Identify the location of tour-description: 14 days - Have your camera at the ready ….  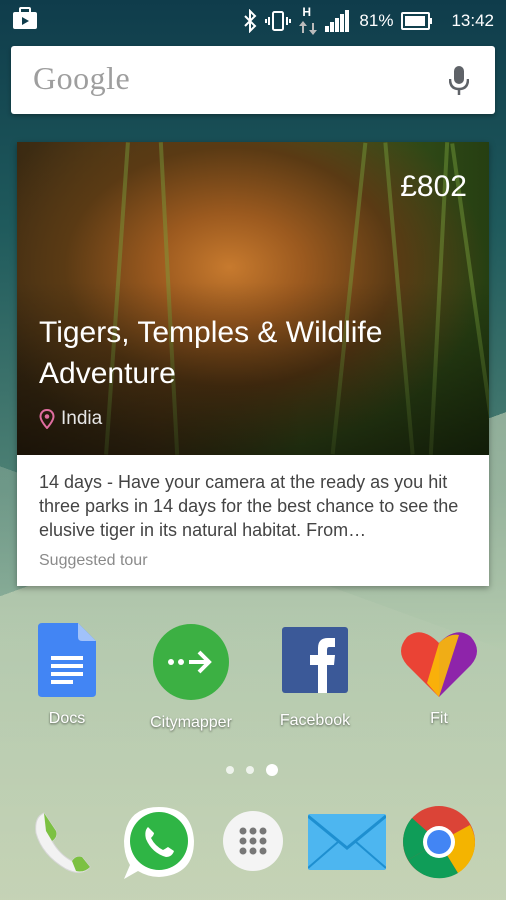
(249, 506).